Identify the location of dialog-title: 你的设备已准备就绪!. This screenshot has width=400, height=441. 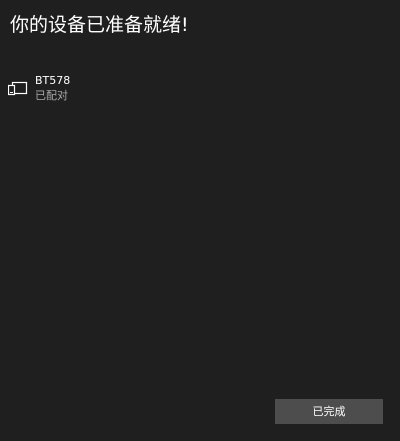
(99, 25).